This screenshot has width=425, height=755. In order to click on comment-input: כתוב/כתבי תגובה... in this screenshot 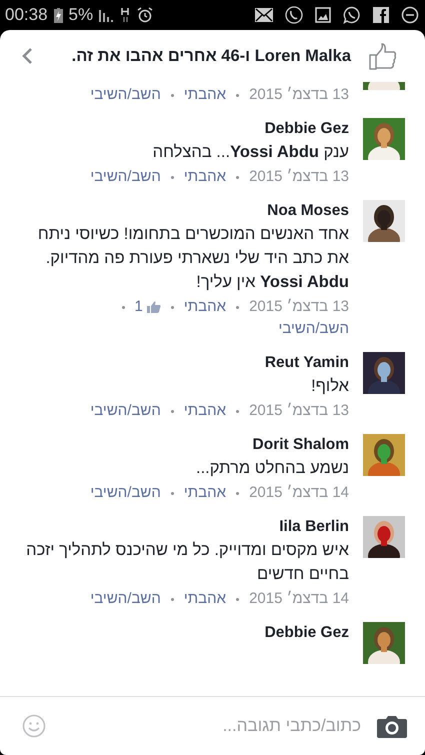, I will do `click(211, 726)`.